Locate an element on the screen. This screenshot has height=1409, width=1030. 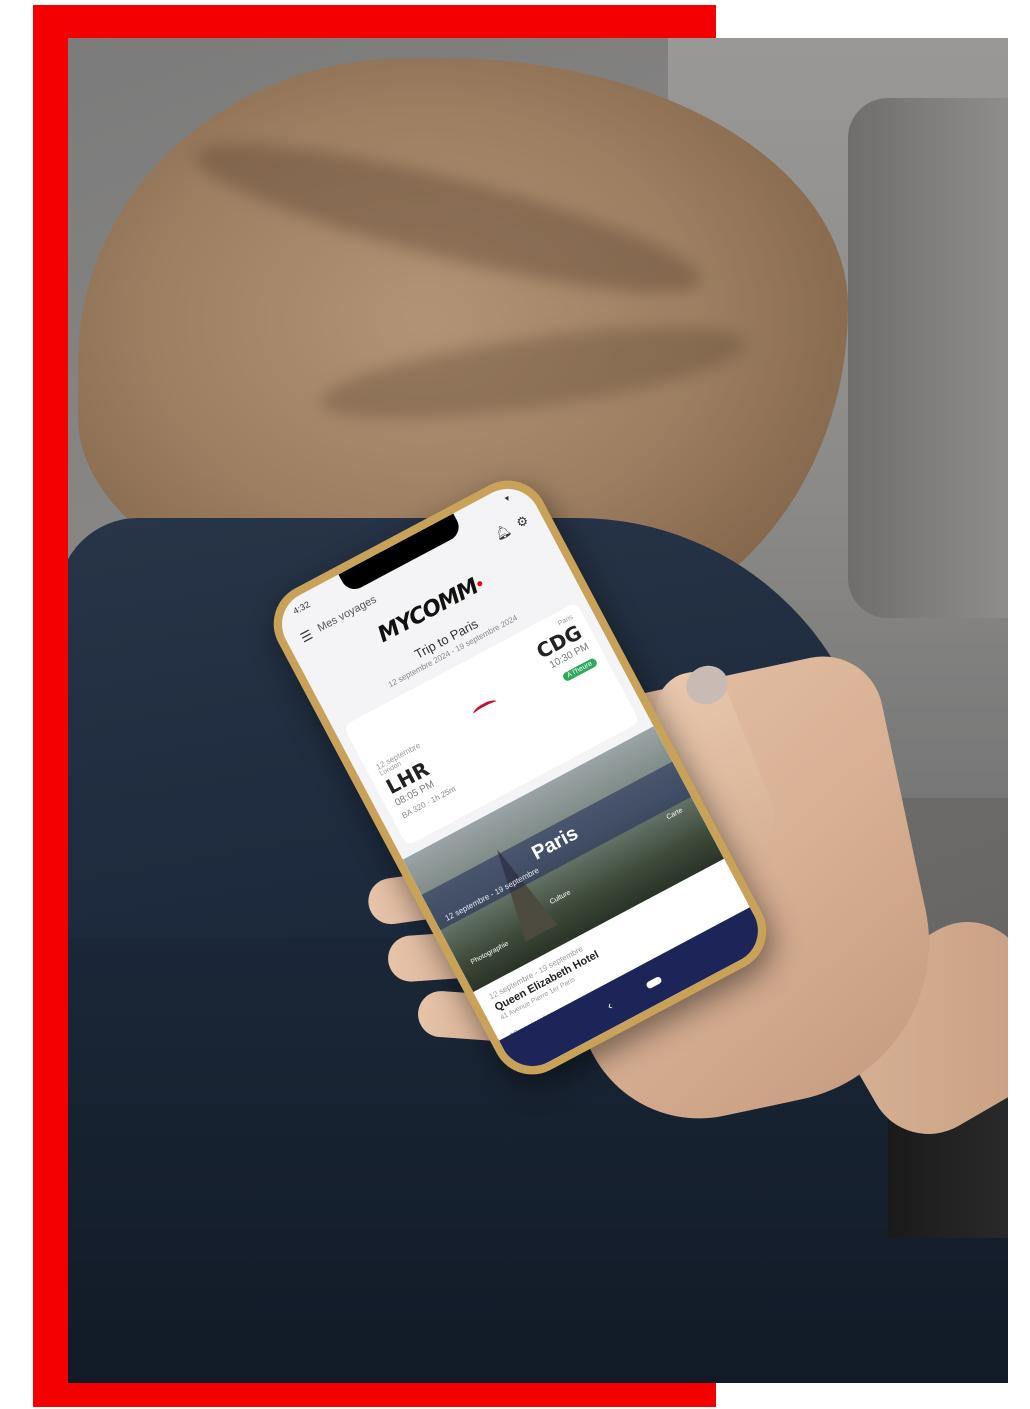
menu-icon: ☰ is located at coordinates (306, 635).